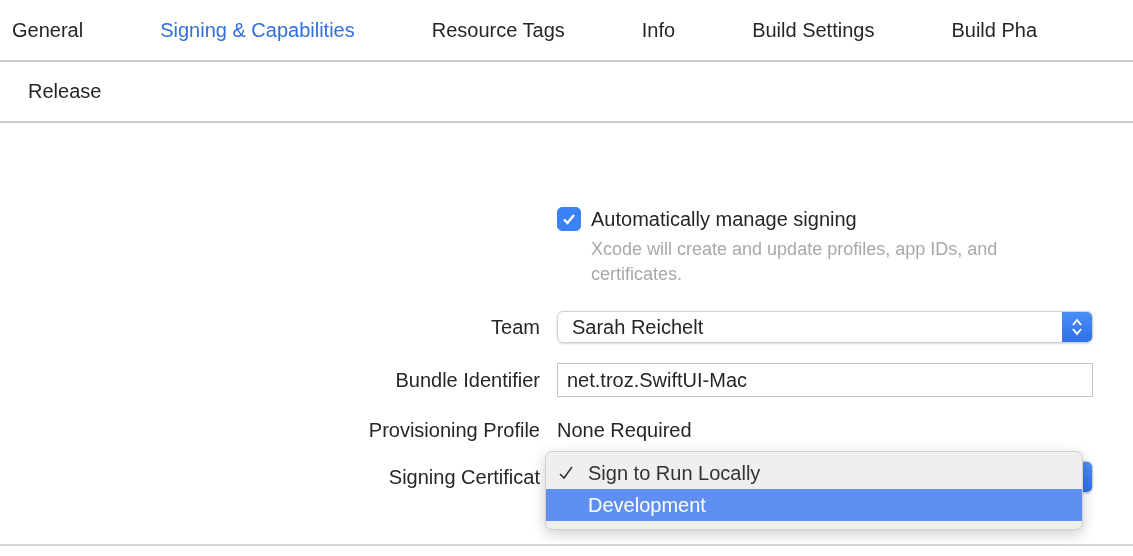 The height and width of the screenshot is (556, 1133). Describe the element at coordinates (658, 30) in the screenshot. I see `tab: Info` at that location.